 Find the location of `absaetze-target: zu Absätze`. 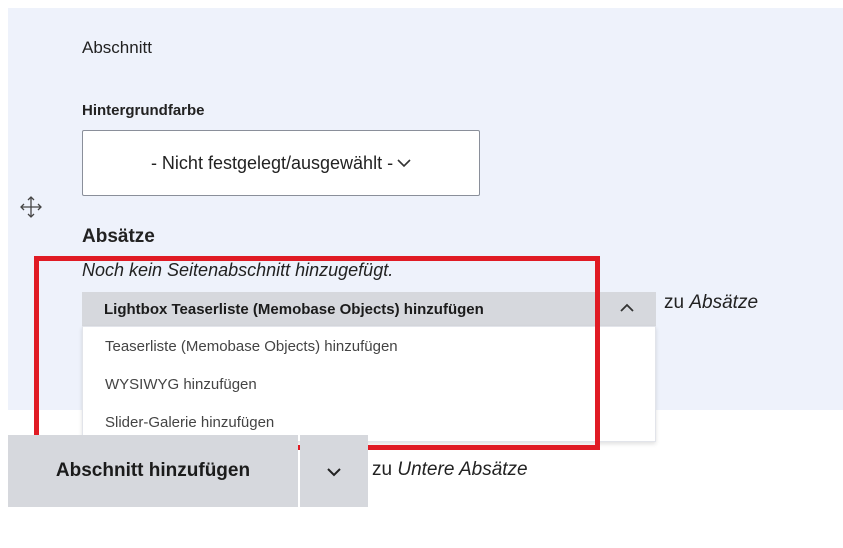

absaetze-target: zu Absätze is located at coordinates (711, 303).